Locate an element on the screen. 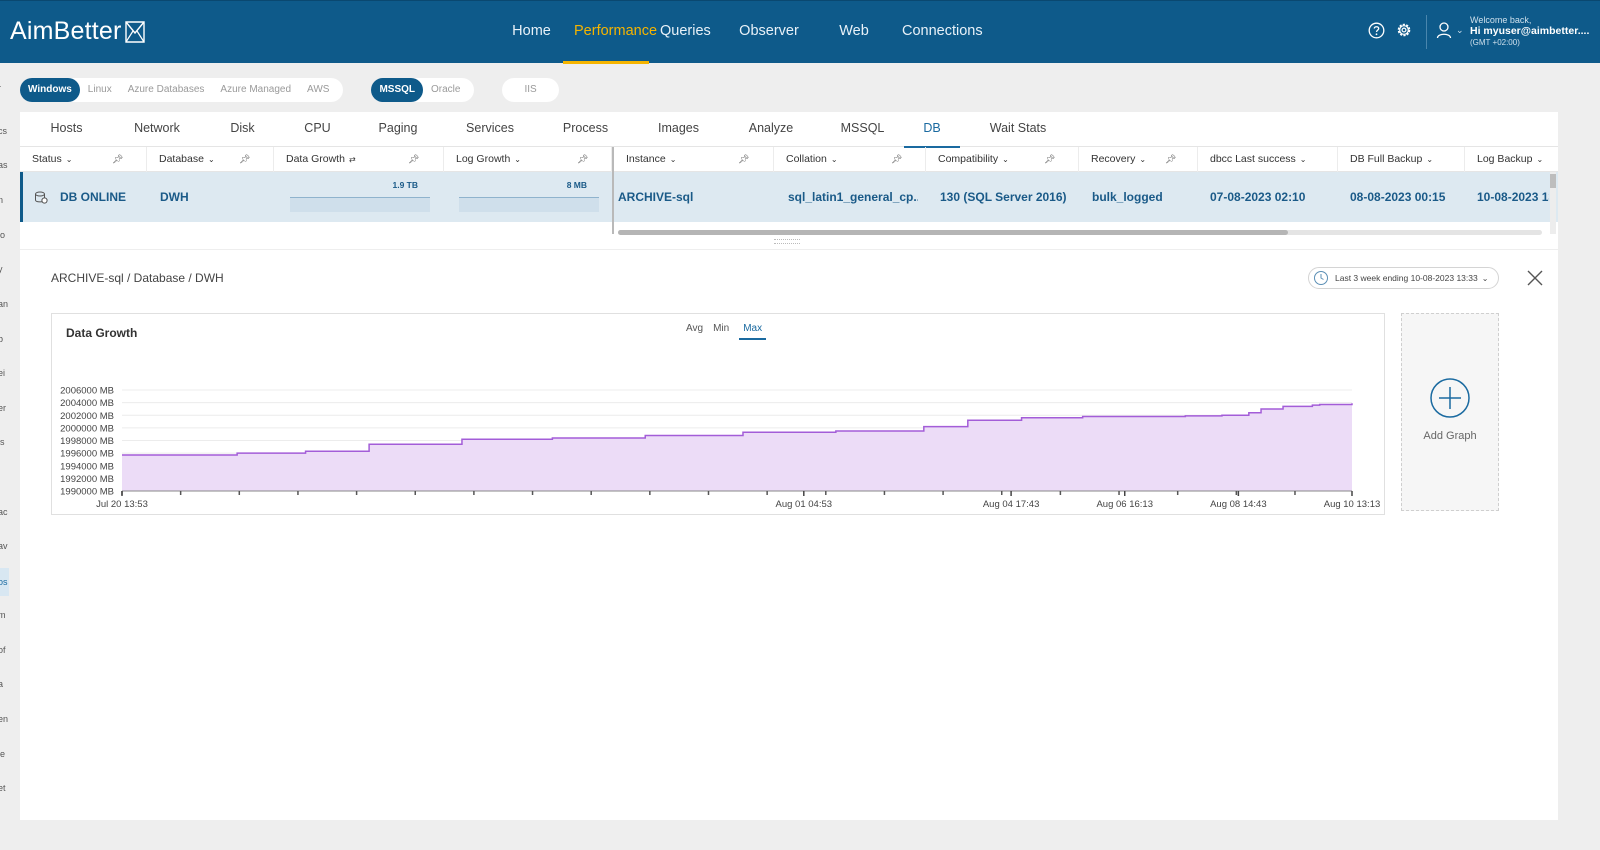 The height and width of the screenshot is (850, 1600). column-header-collation: Collation ⌄ 📌︎ is located at coordinates (850, 159).